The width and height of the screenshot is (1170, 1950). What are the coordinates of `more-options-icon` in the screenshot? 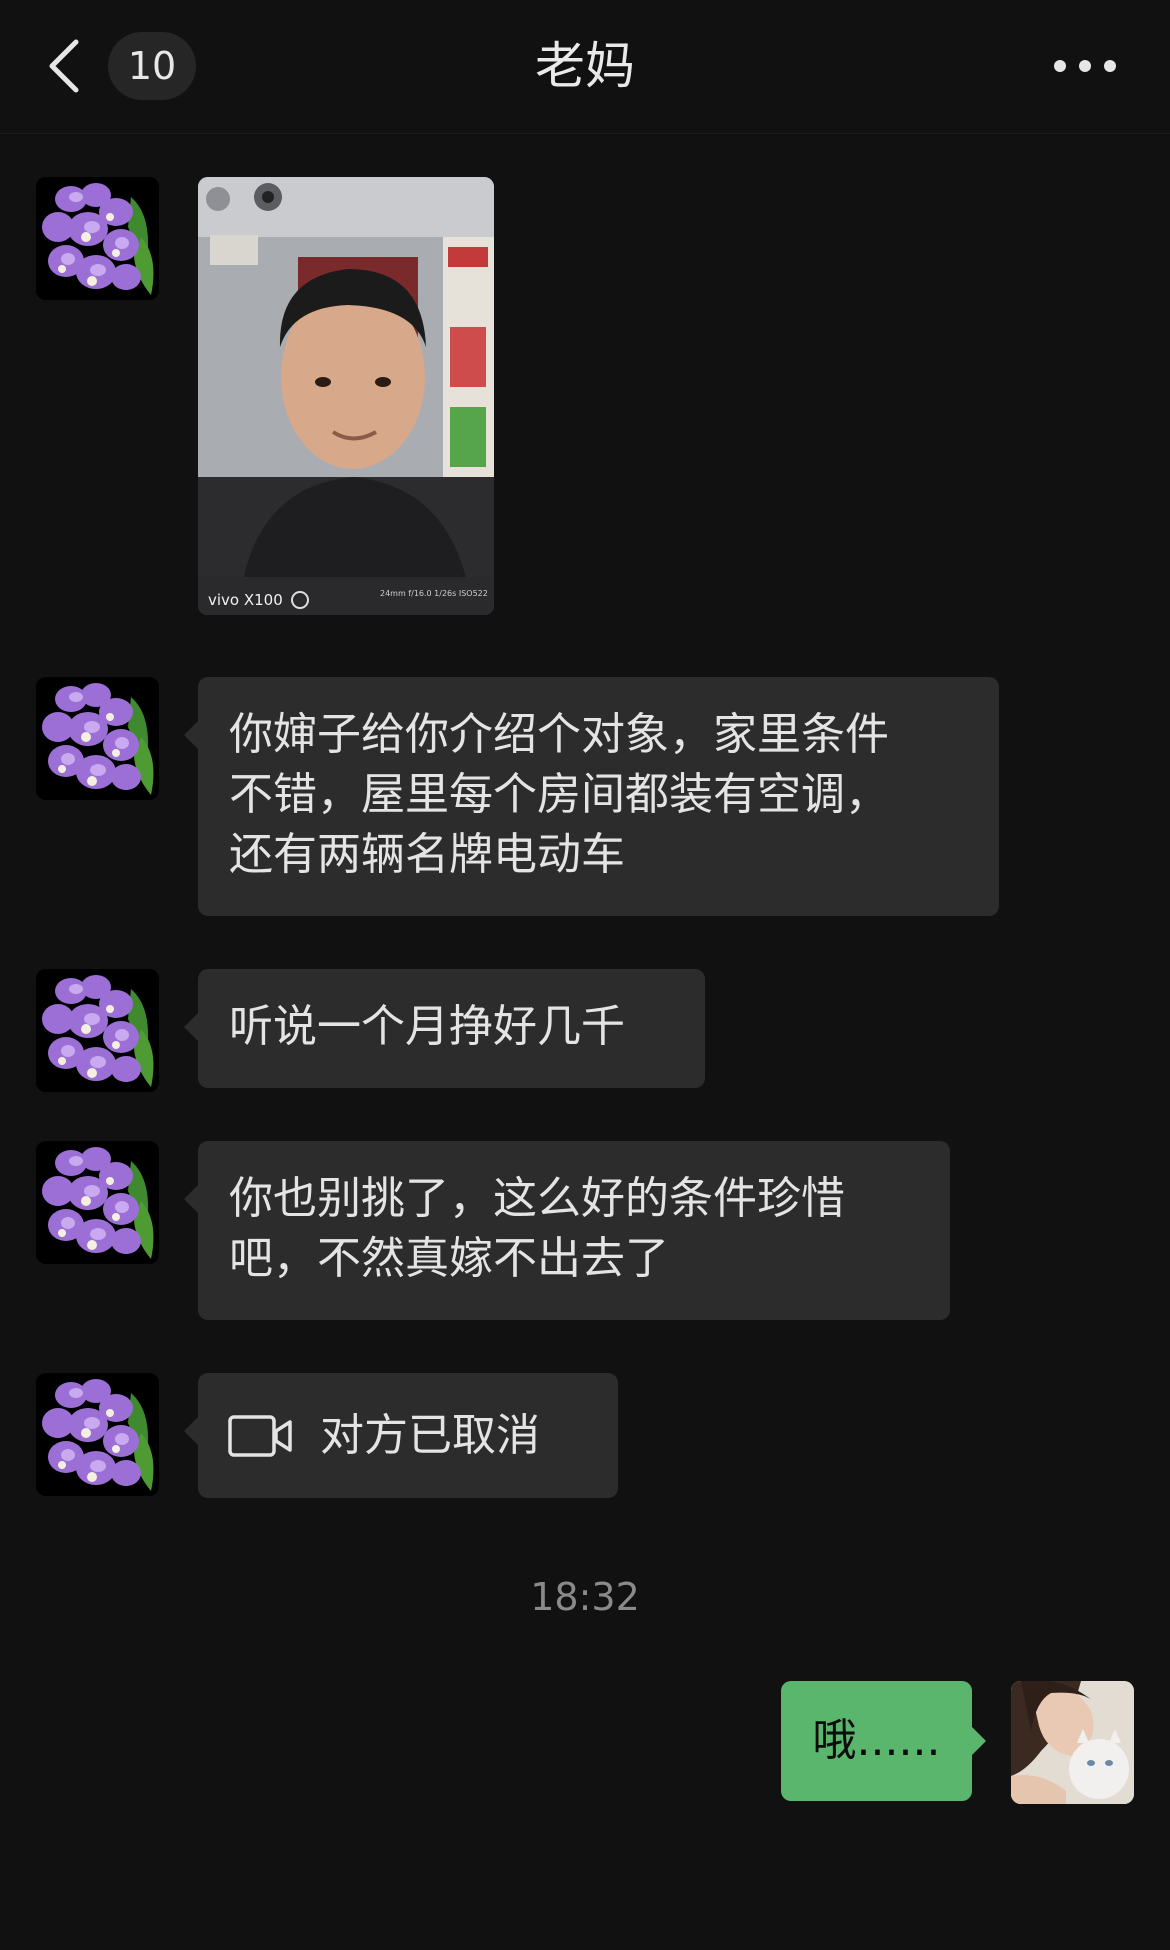 It's located at (1085, 66).